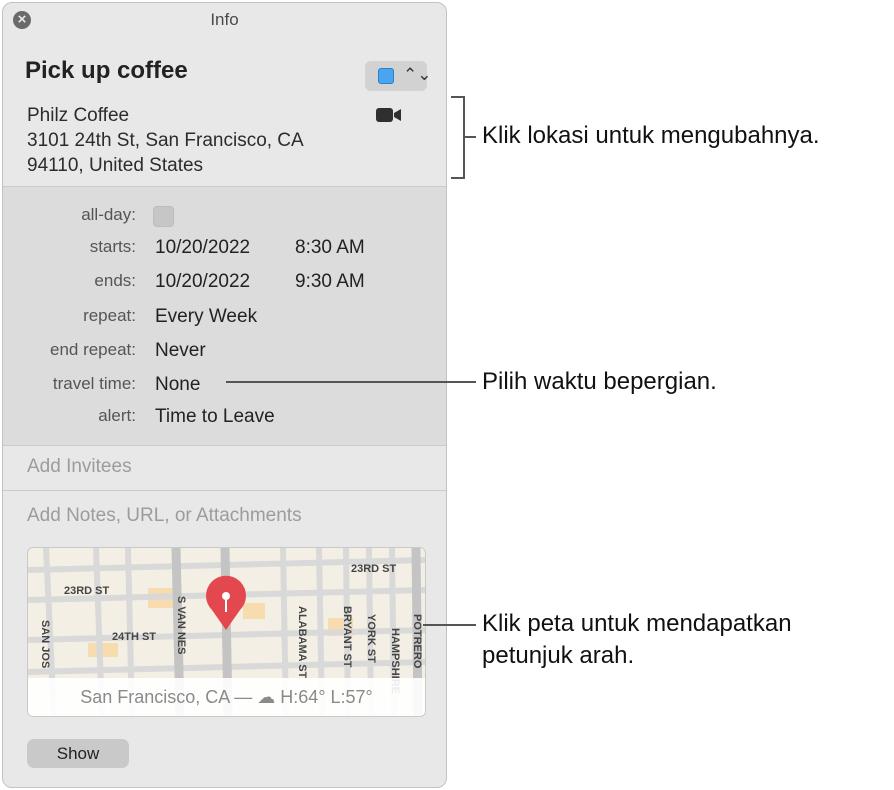  I want to click on video-call-icon, so click(389, 115).